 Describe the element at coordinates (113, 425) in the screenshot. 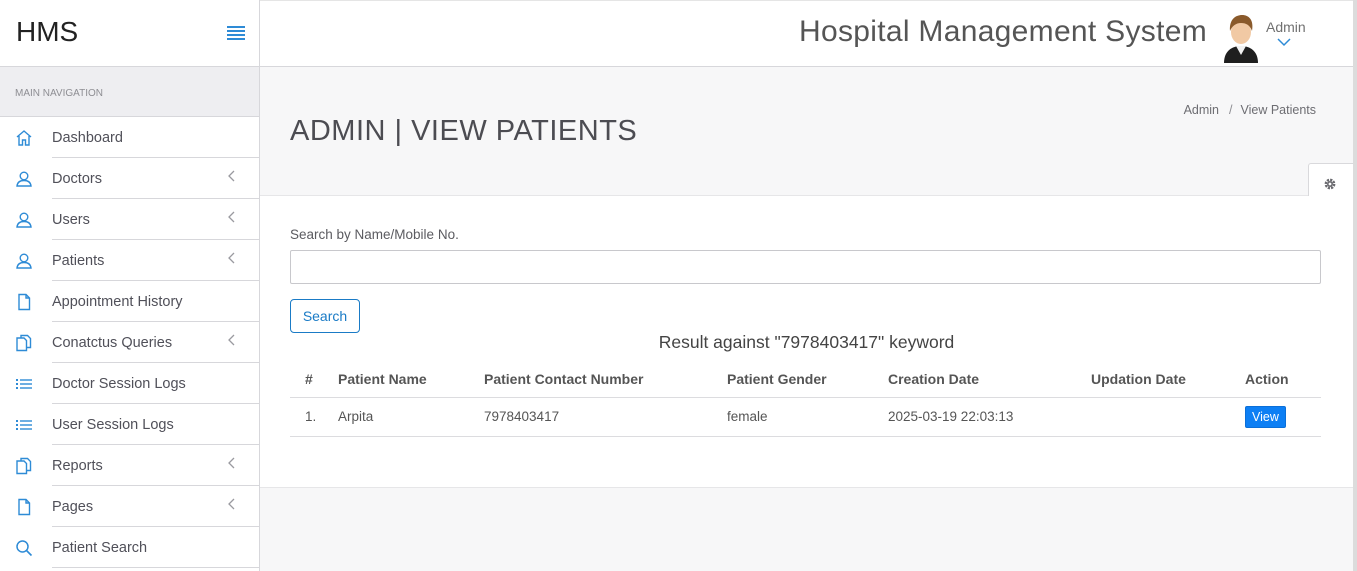

I see `sidebar-item-label: User Session Logs` at that location.